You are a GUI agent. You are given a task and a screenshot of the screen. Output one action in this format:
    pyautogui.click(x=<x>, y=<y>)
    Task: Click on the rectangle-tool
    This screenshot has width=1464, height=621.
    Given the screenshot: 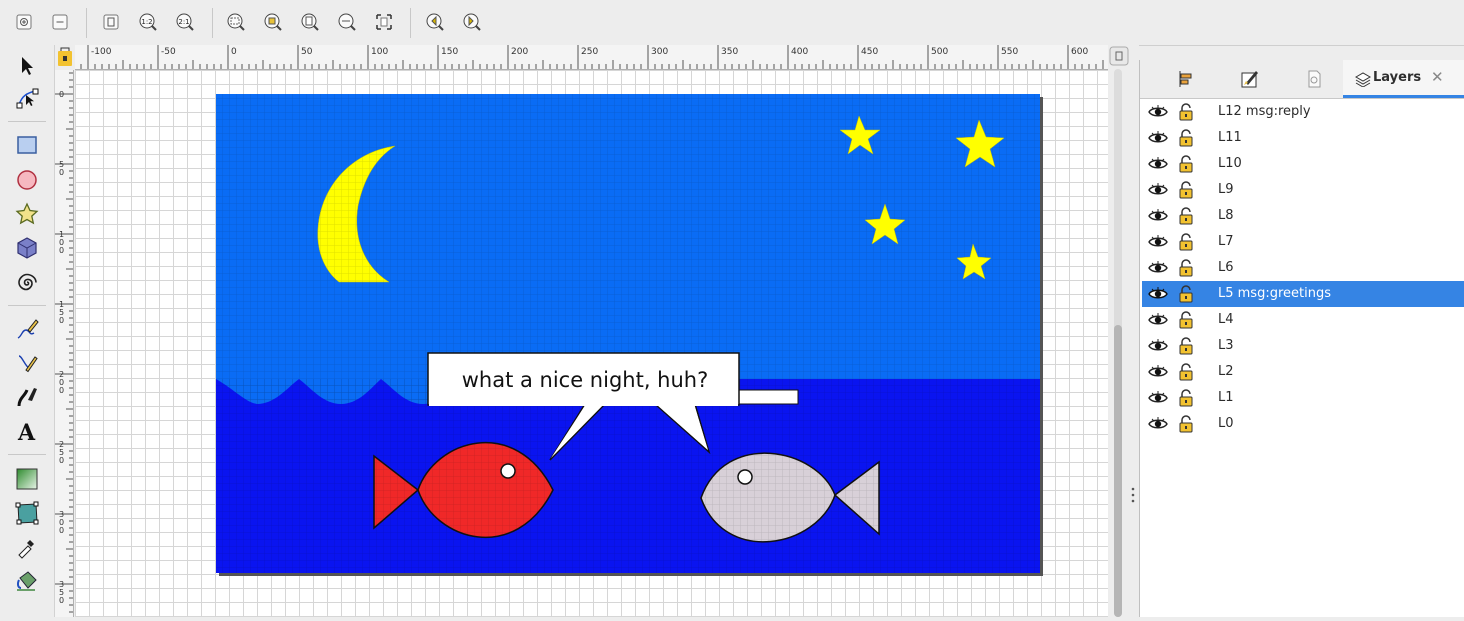 What is the action you would take?
    pyautogui.click(x=27, y=145)
    